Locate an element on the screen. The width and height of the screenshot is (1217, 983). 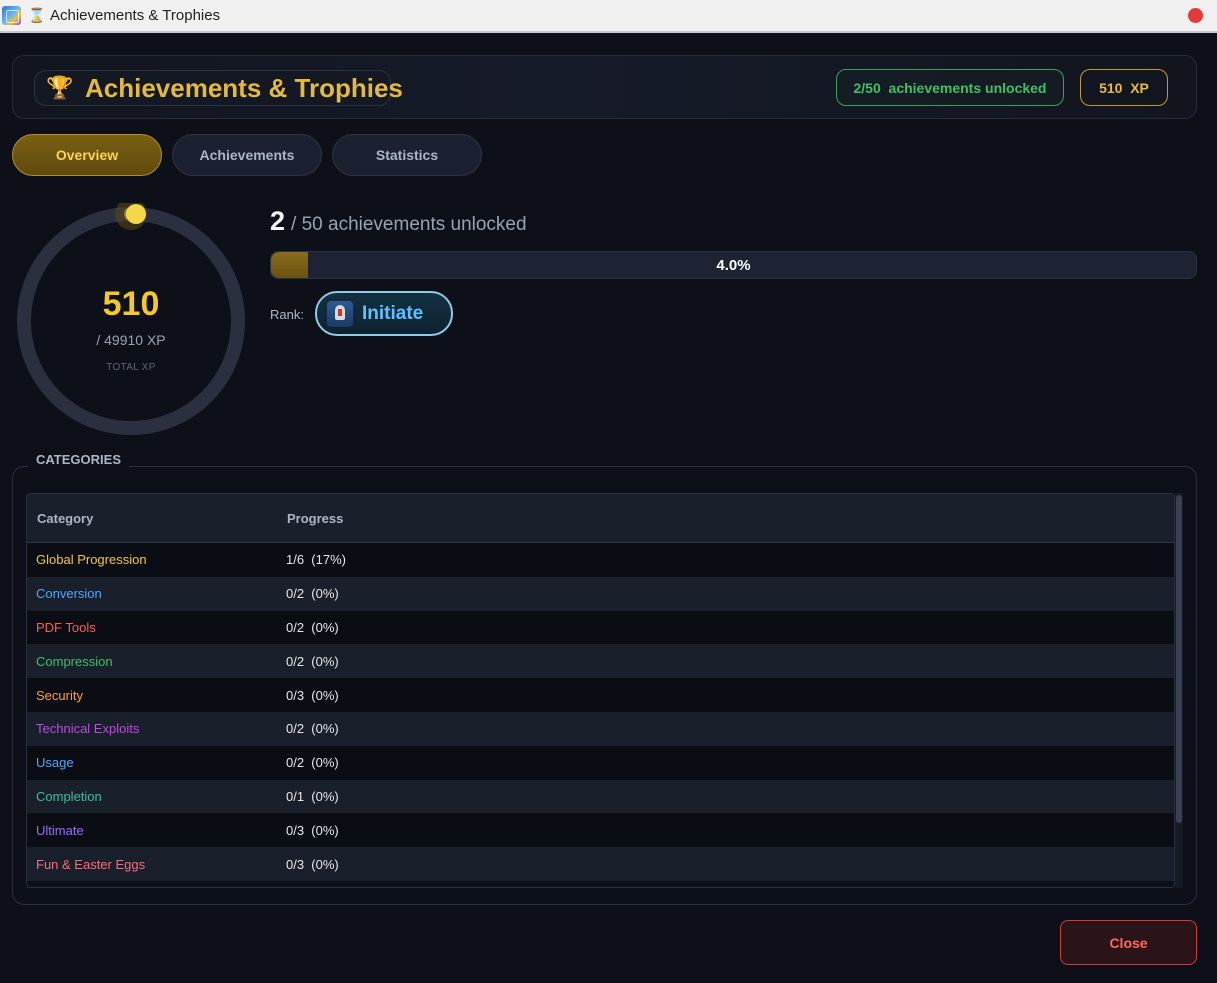
window-close-button is located at coordinates (1195, 15).